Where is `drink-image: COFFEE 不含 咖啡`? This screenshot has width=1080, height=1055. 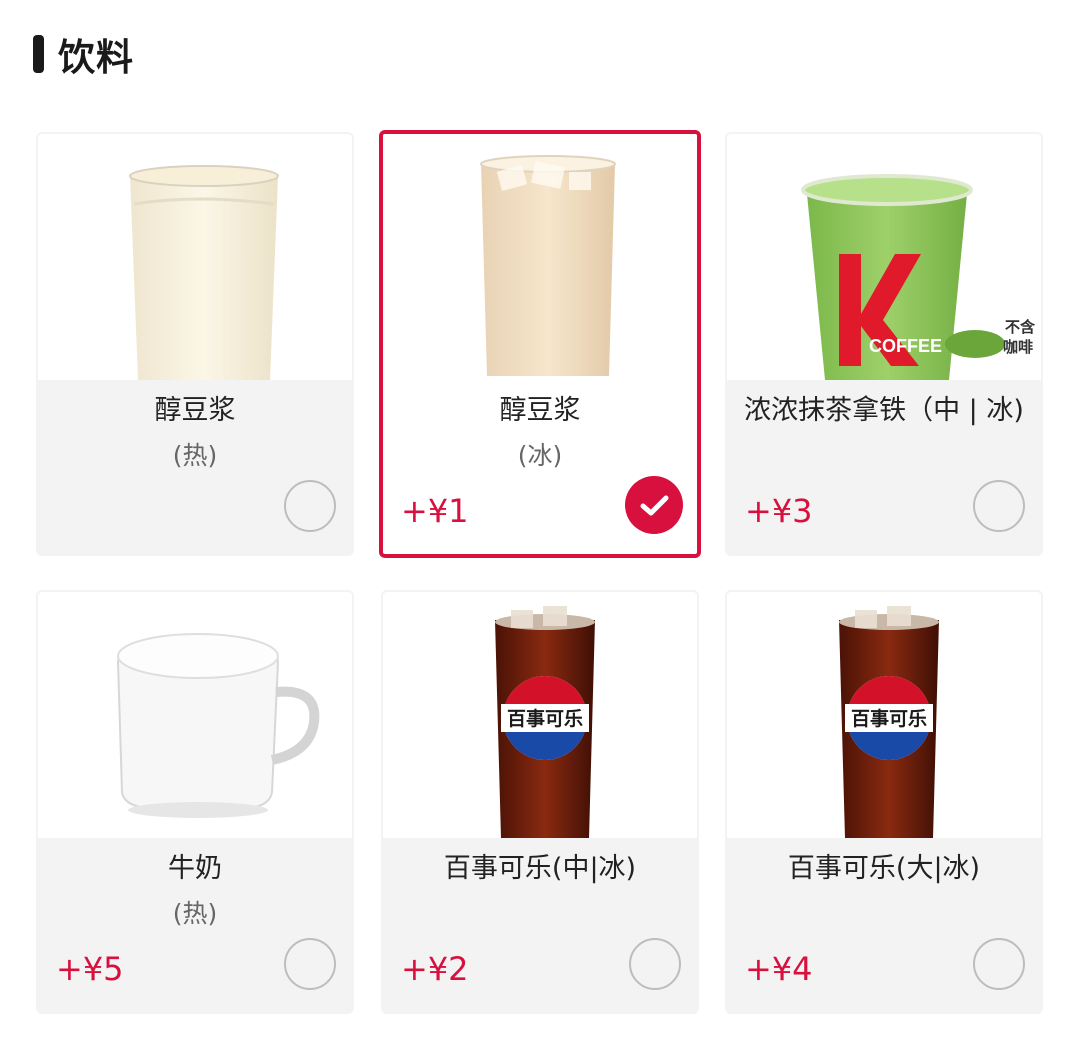 drink-image: COFFEE 不含 咖啡 is located at coordinates (884, 257).